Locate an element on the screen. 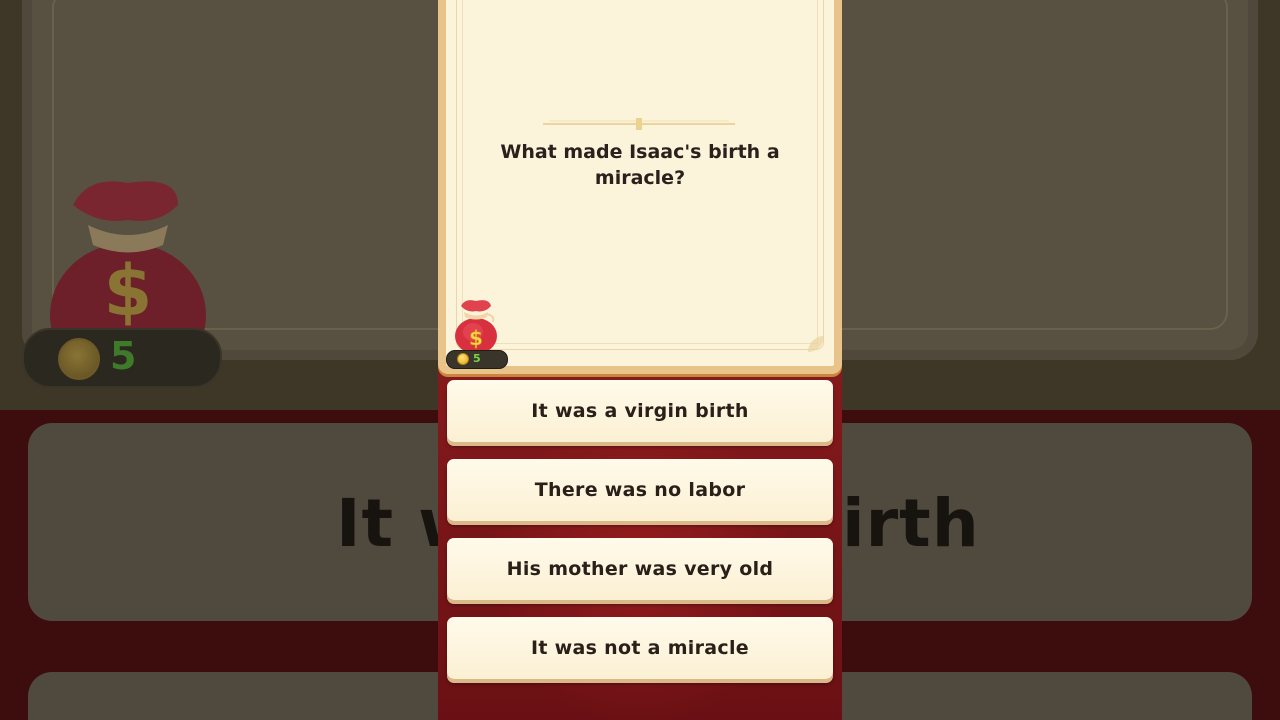  answer-button-2: There was no labor is located at coordinates (640, 490).